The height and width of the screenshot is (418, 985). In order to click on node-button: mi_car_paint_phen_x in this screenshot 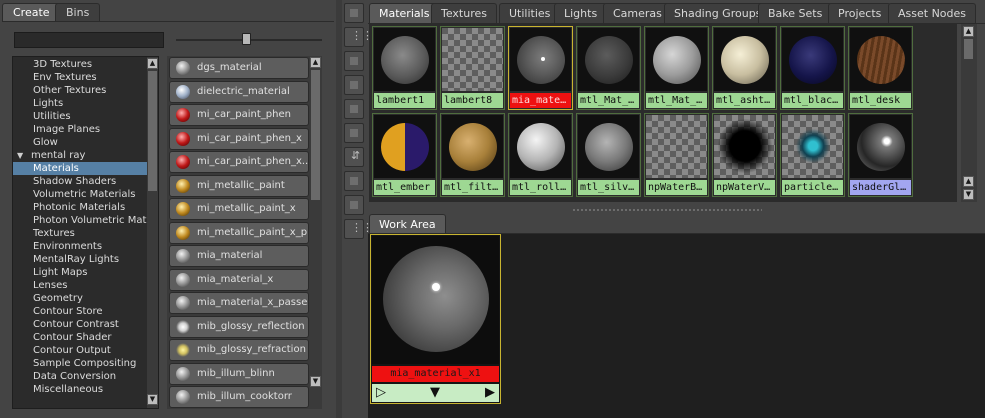, I will do `click(239, 138)`.